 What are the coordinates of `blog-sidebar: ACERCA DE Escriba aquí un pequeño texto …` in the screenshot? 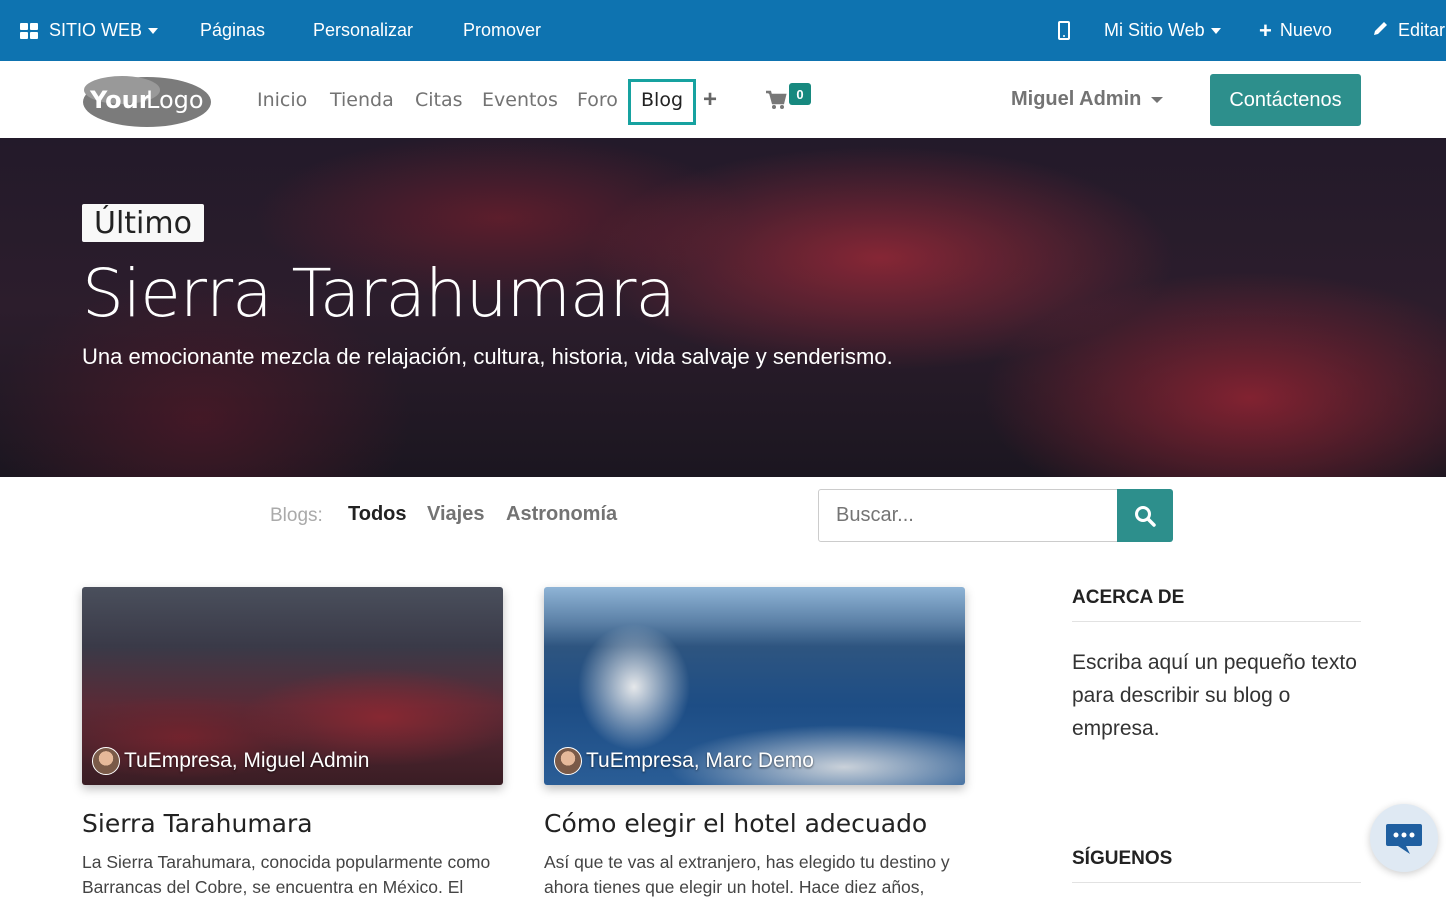 It's located at (1216, 735).